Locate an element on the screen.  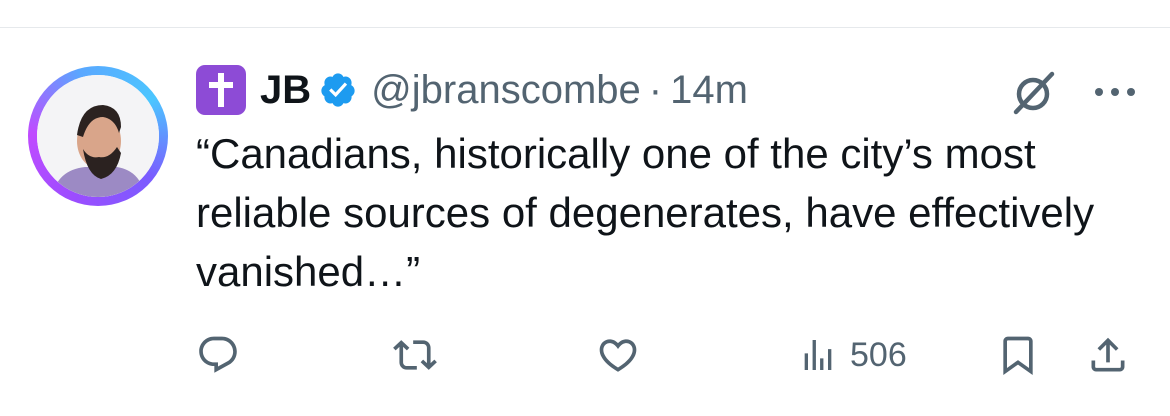
heart-icon is located at coordinates (618, 355).